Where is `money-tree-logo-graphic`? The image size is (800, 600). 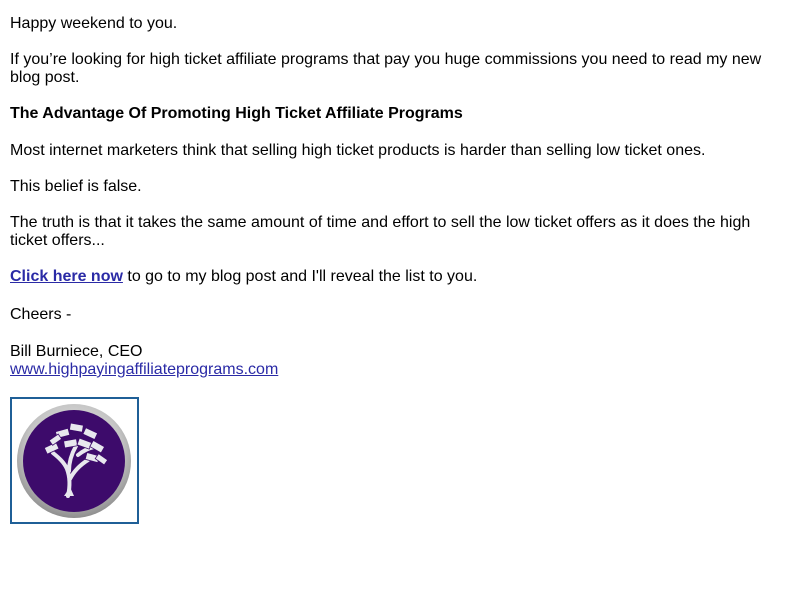
money-tree-logo-graphic is located at coordinates (74, 461).